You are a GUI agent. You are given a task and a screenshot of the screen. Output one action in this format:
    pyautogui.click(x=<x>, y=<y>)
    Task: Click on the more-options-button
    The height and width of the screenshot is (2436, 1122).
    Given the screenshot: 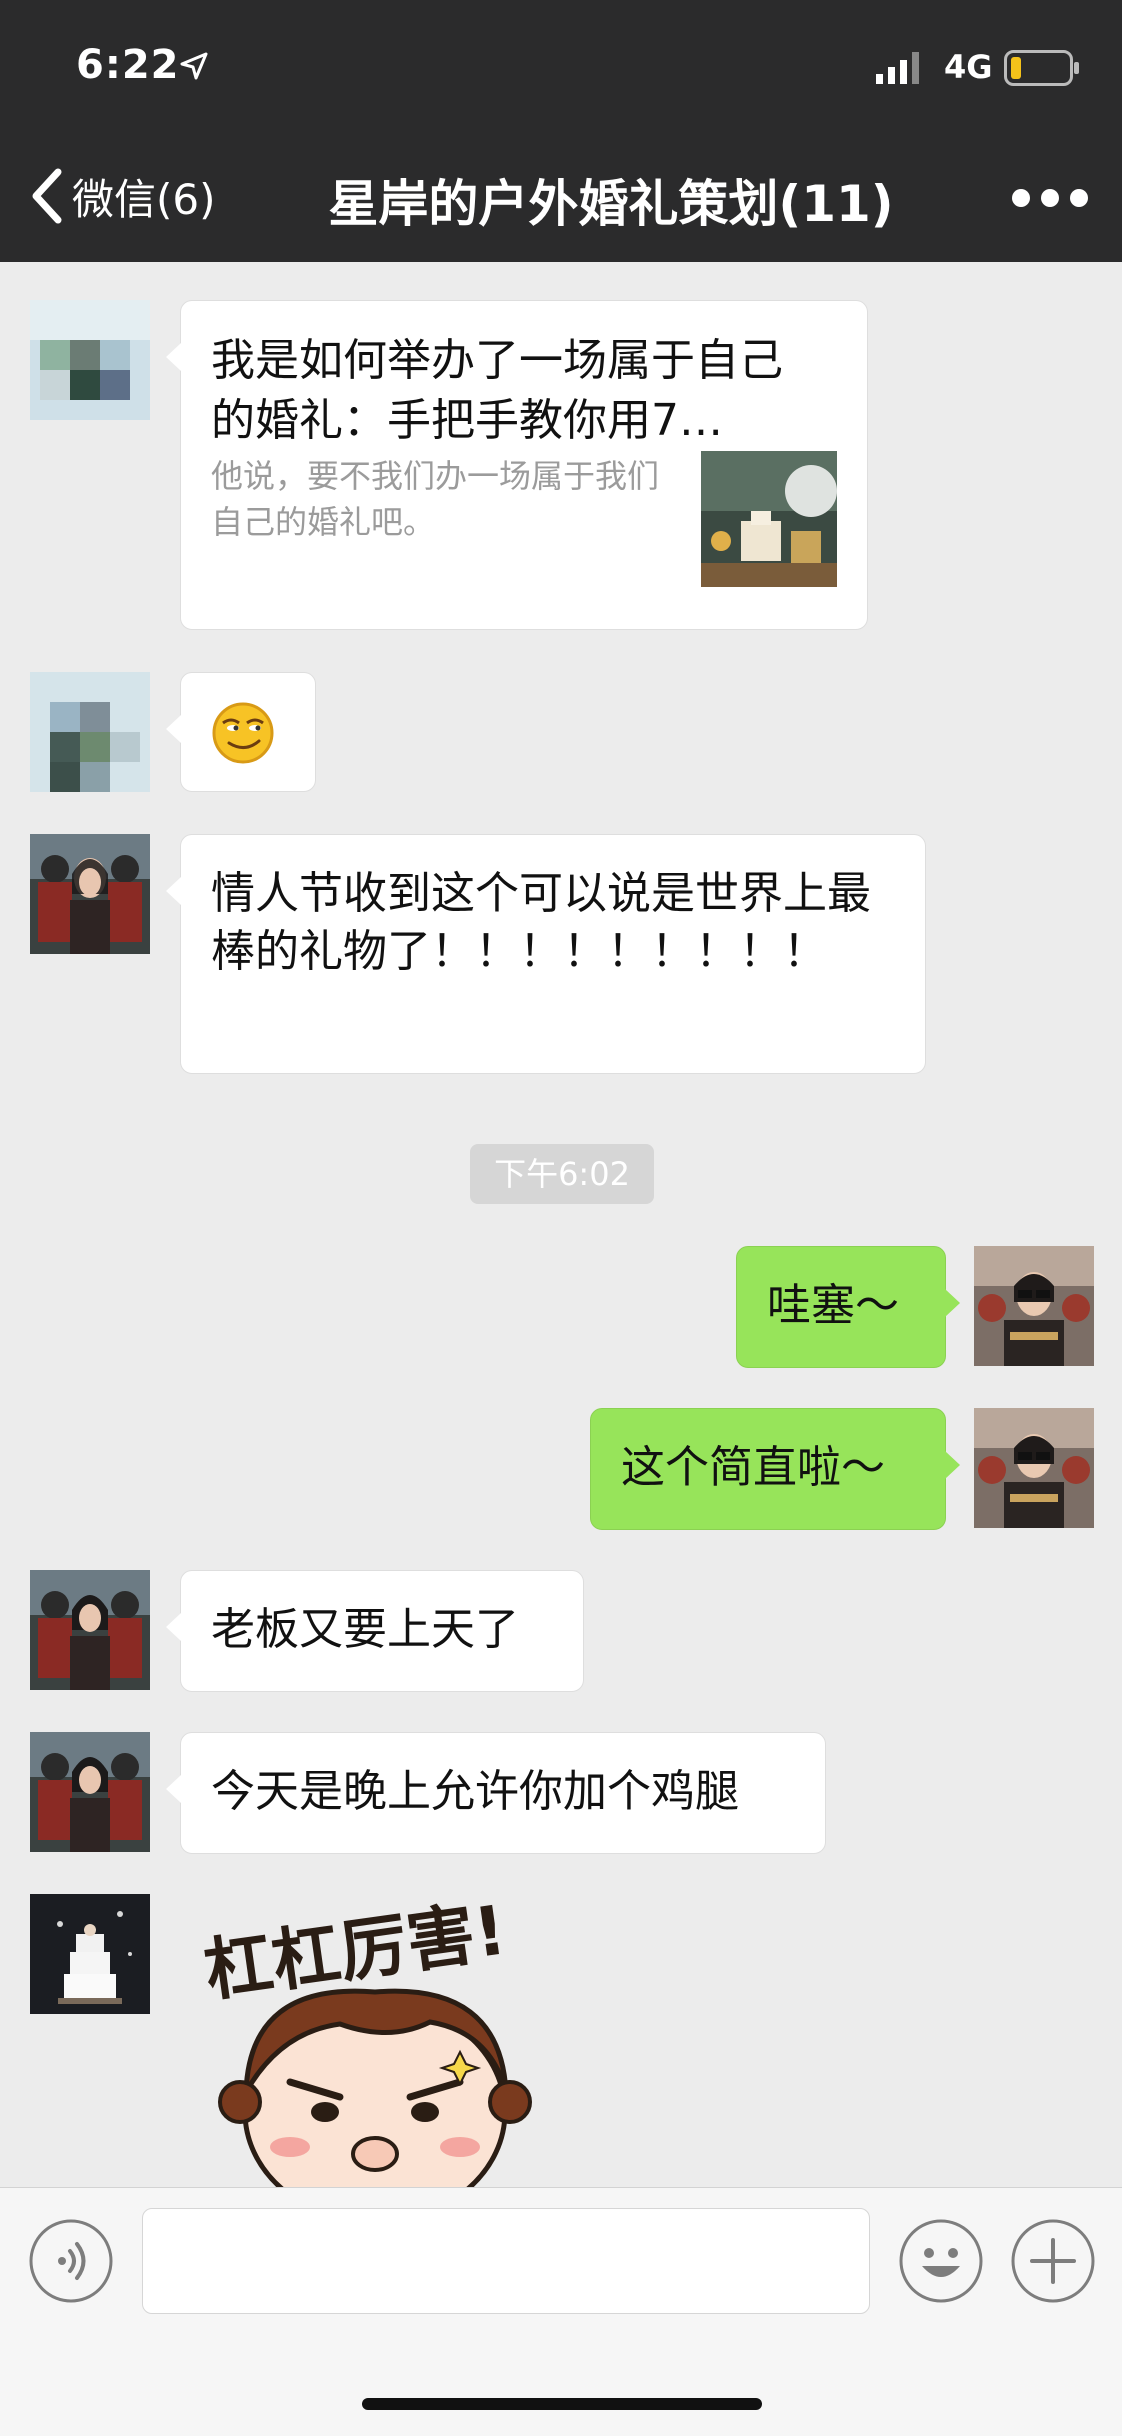 What is the action you would take?
    pyautogui.click(x=1050, y=198)
    